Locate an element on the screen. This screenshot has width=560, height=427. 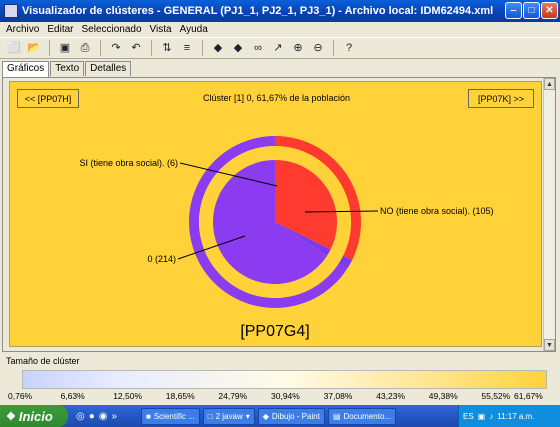
scroll-up-icon: ▲ is located at coordinates (549, 84).